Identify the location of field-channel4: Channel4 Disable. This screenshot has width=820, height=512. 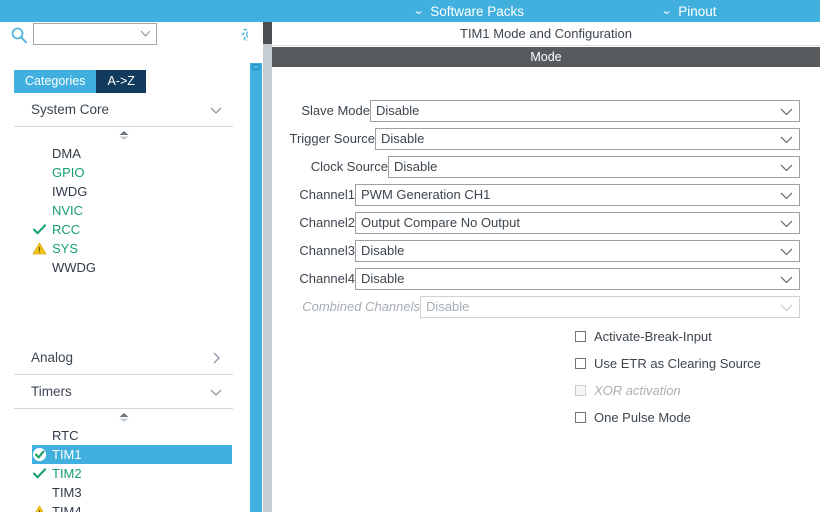
(536, 279).